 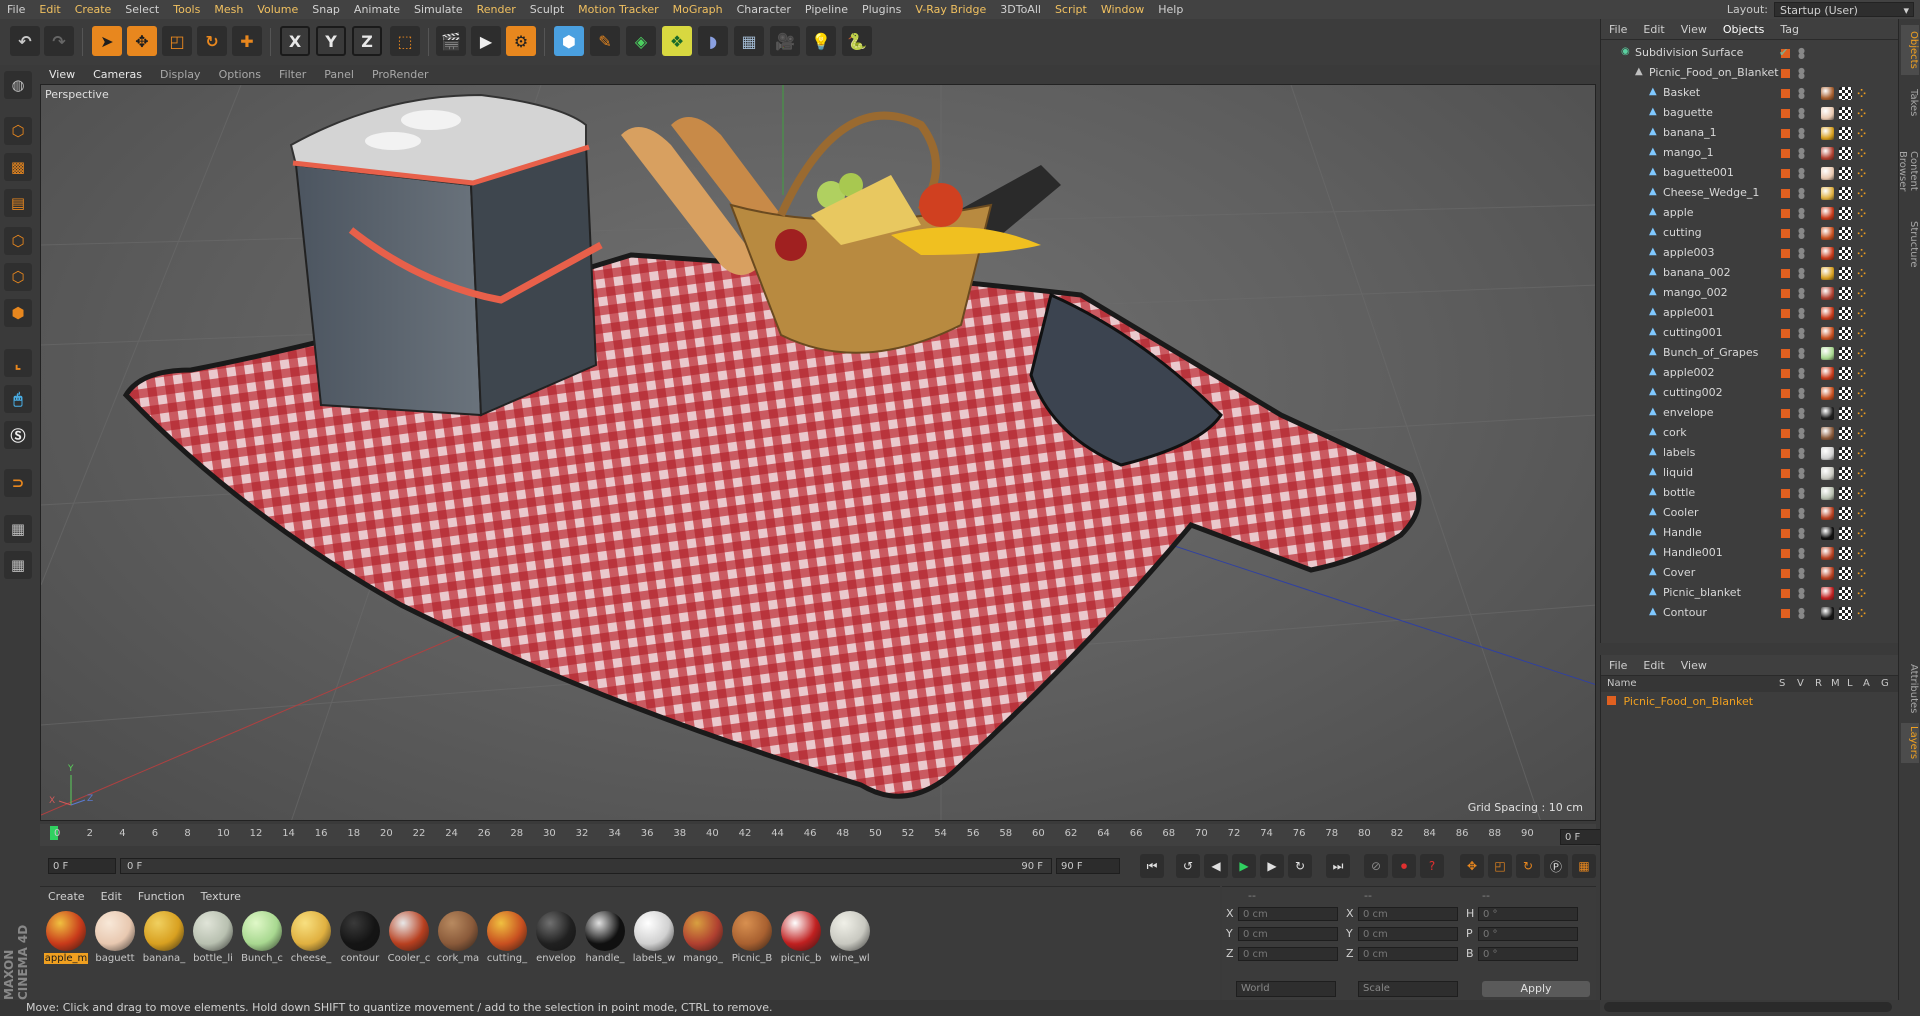 What do you see at coordinates (18, 203) in the screenshot?
I see `workplane-mode-button: ▤` at bounding box center [18, 203].